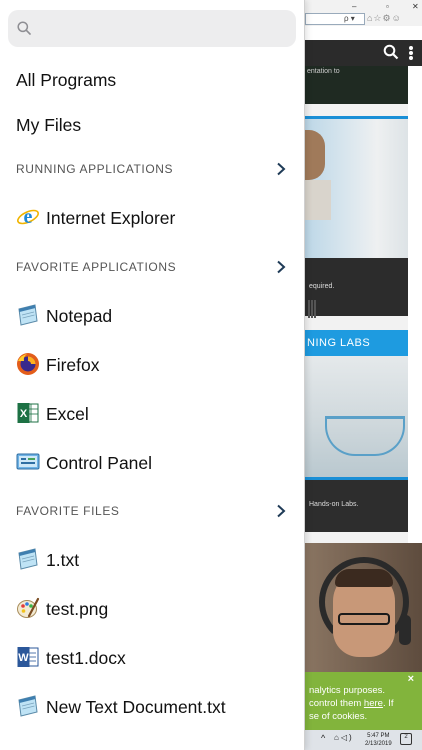  Describe the element at coordinates (156, 125) in the screenshot. I see `my-files-item: My Files` at that location.